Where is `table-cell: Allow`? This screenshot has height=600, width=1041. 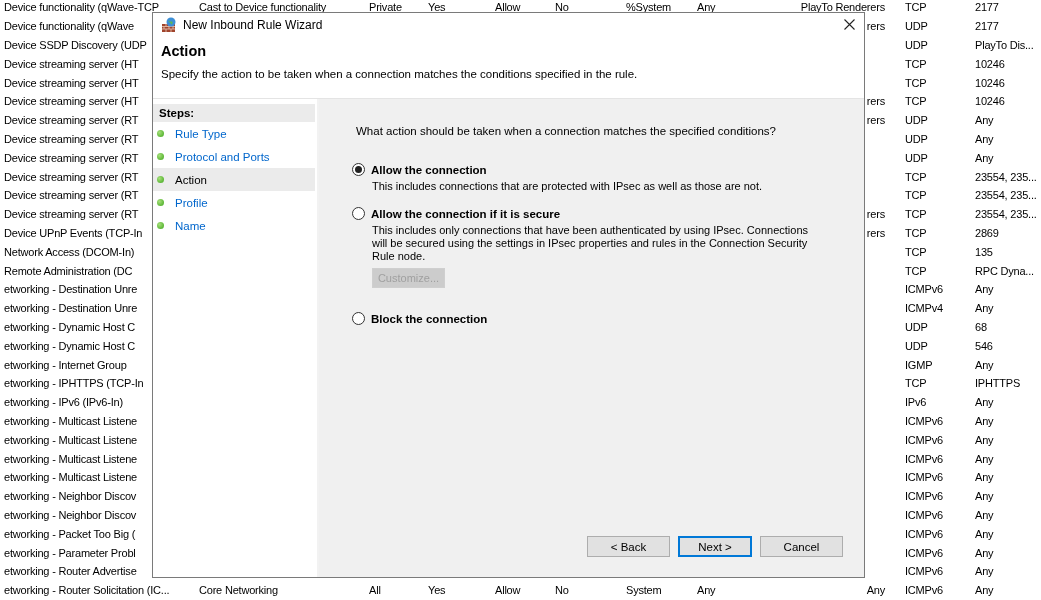 table-cell: Allow is located at coordinates (508, 590).